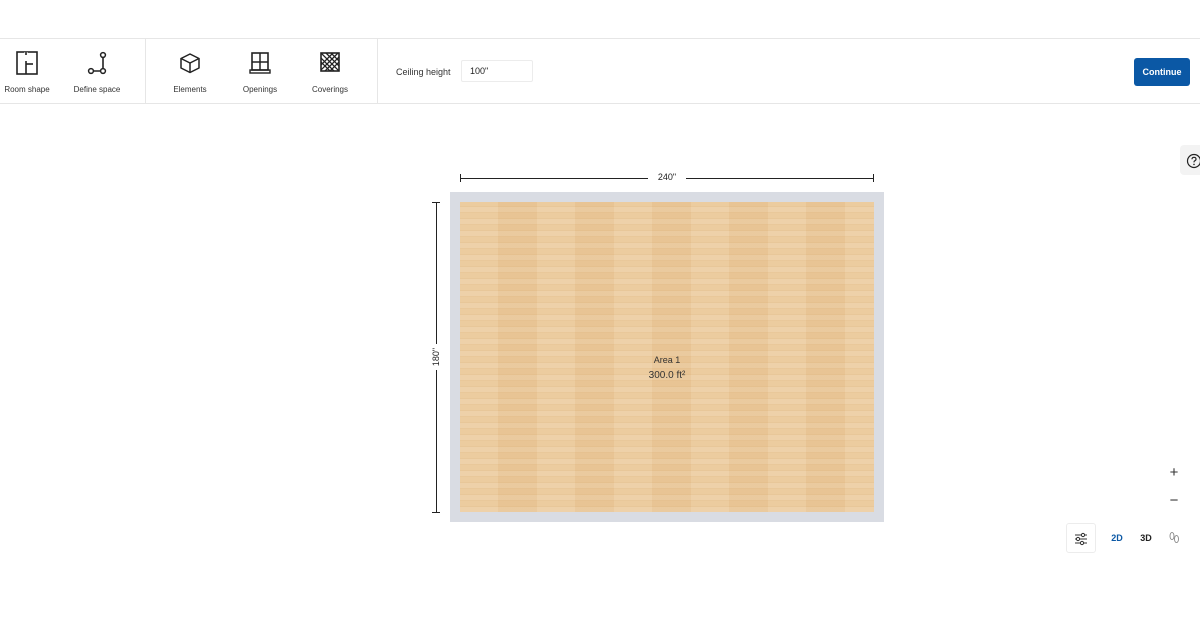  Describe the element at coordinates (497, 71) in the screenshot. I see `ceiling-height-input` at that location.